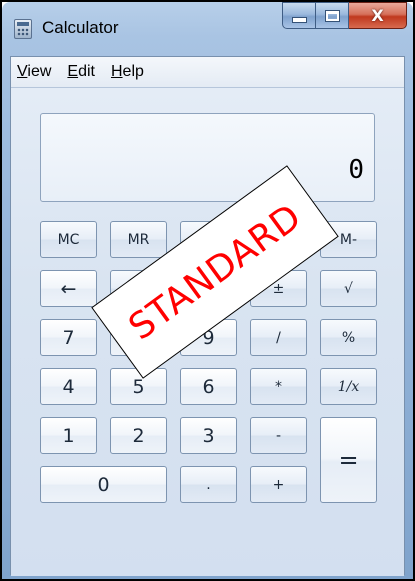 This screenshot has width=415, height=581. I want to click on multiply-button: *, so click(278, 386).